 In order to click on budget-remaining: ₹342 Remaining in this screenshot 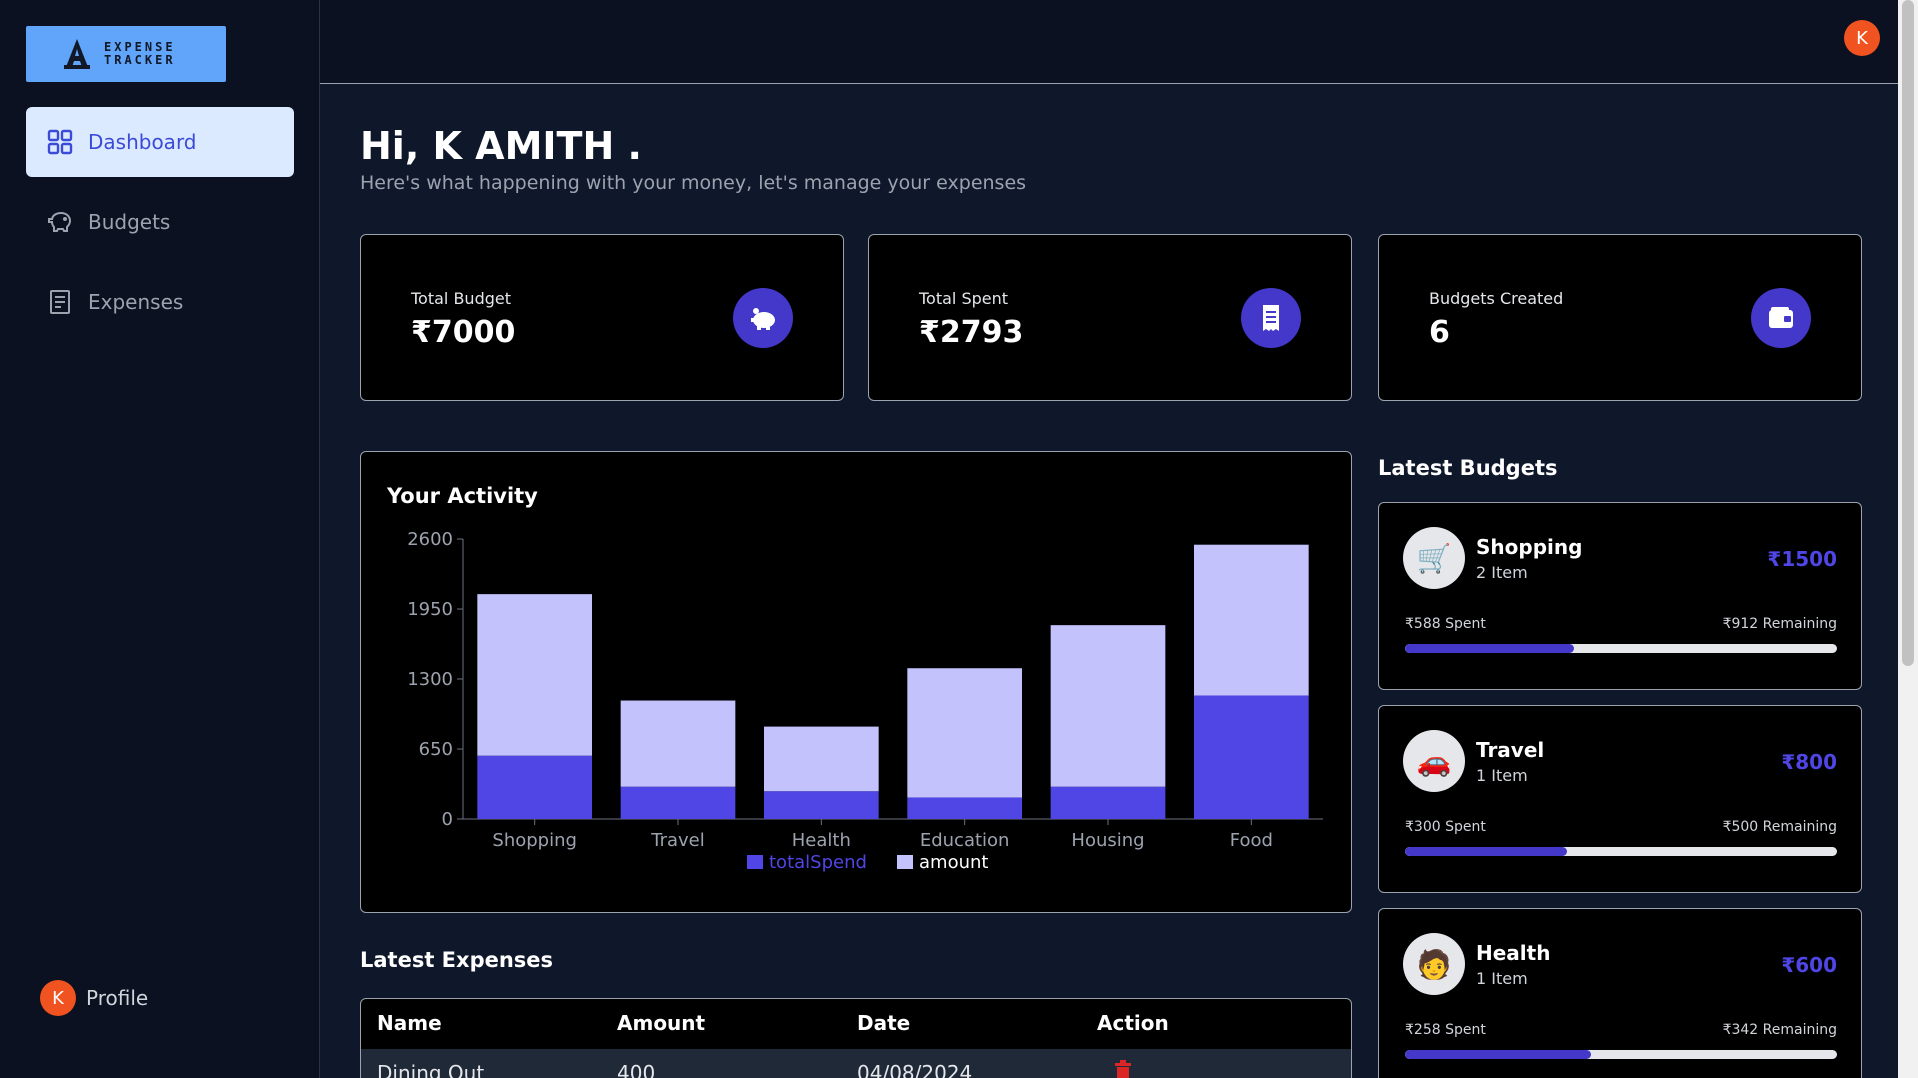, I will do `click(1779, 1030)`.